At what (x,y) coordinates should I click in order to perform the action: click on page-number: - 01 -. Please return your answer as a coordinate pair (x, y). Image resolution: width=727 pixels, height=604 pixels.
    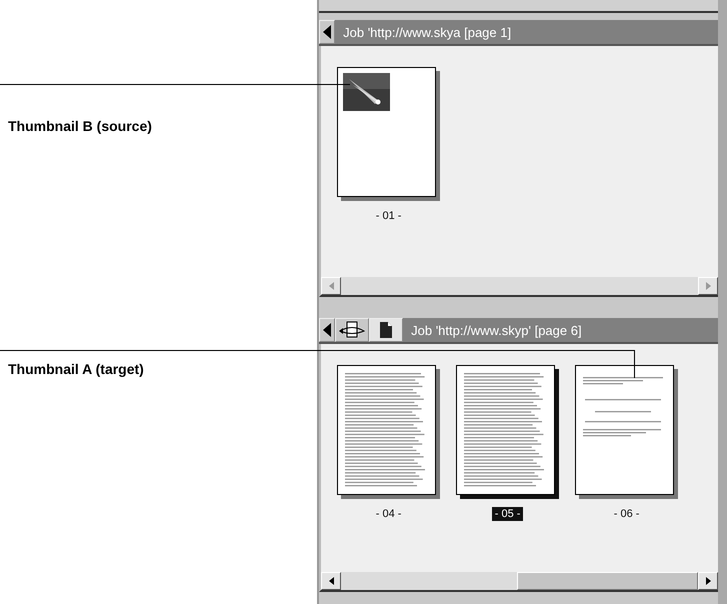
    Looking at the image, I should click on (388, 216).